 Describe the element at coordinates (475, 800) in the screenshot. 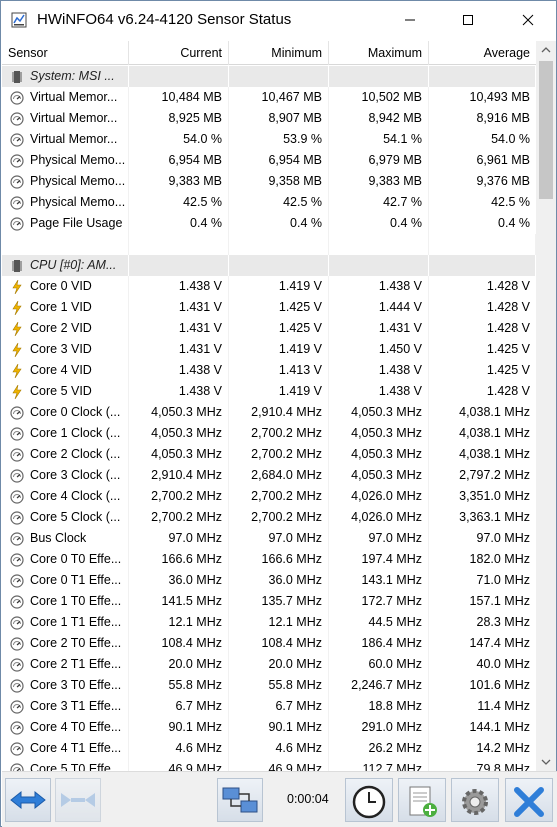

I see `settings-button` at that location.